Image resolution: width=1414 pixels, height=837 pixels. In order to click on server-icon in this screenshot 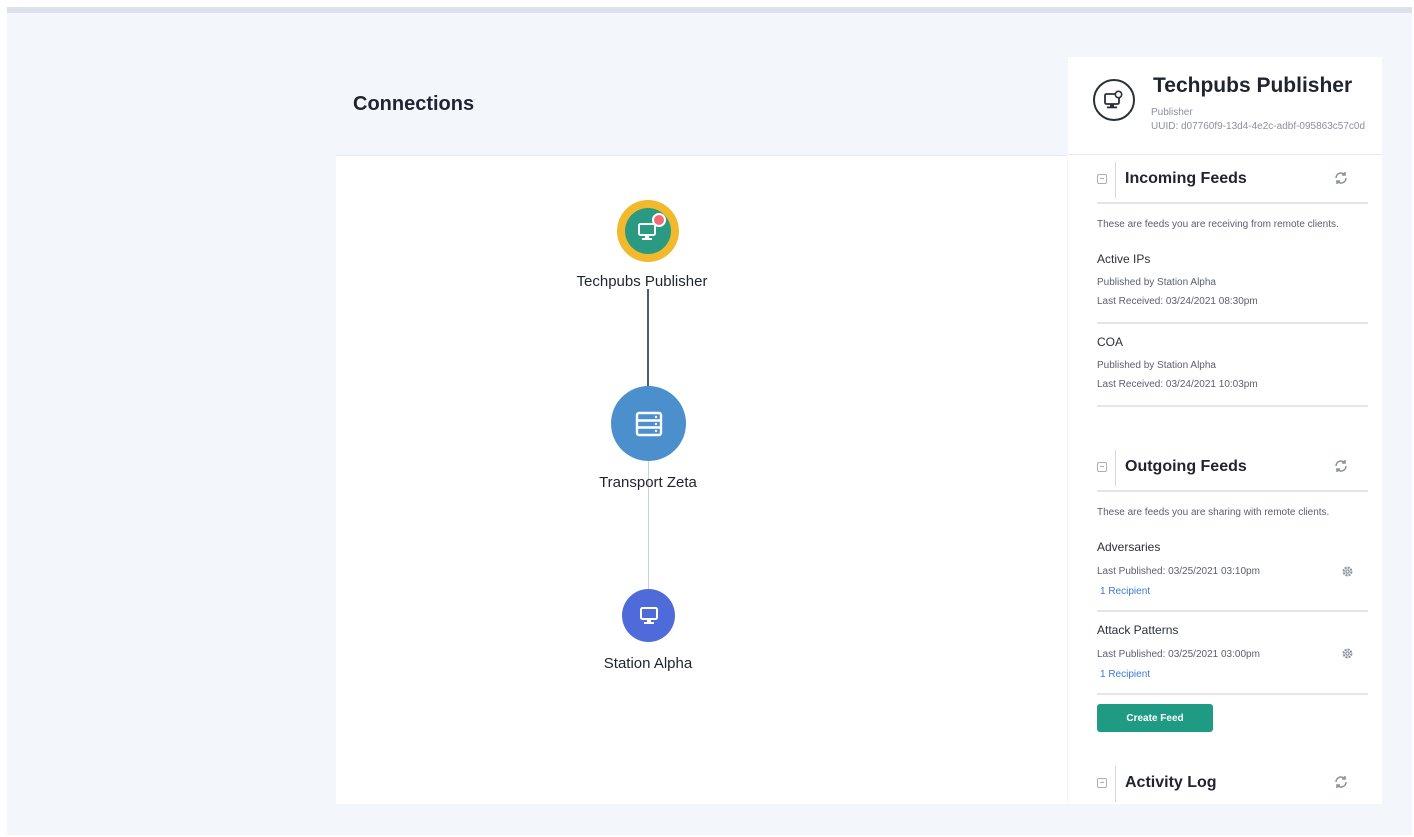, I will do `click(648, 423)`.